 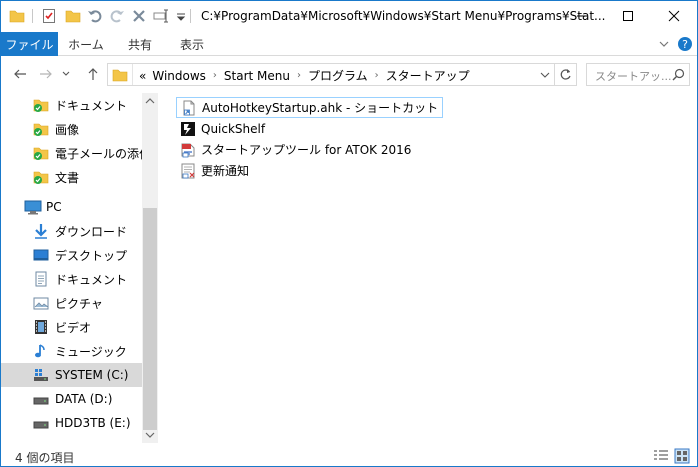 What do you see at coordinates (41, 231) in the screenshot?
I see `download-icon` at bounding box center [41, 231].